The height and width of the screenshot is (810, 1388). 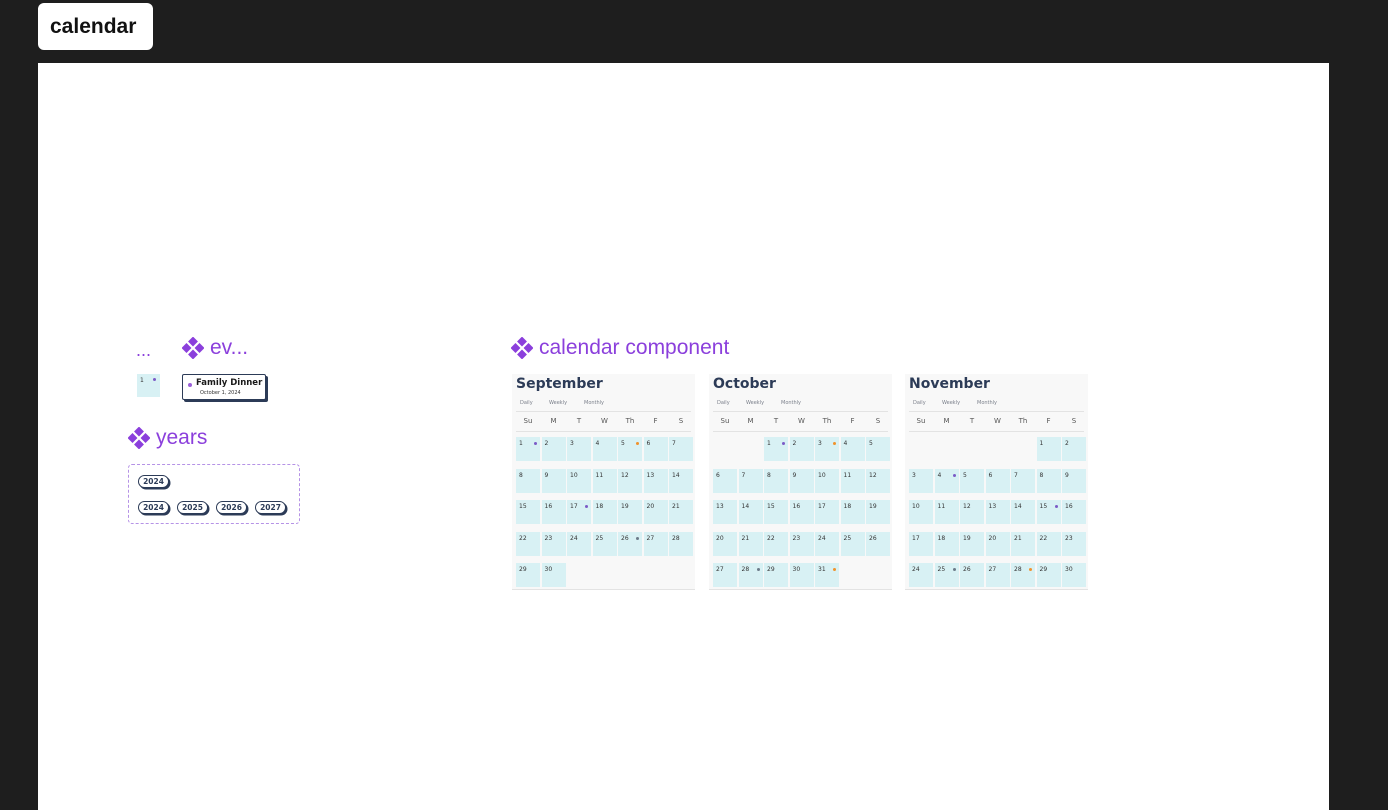 I want to click on year-pill: 2027, so click(x=270, y=507).